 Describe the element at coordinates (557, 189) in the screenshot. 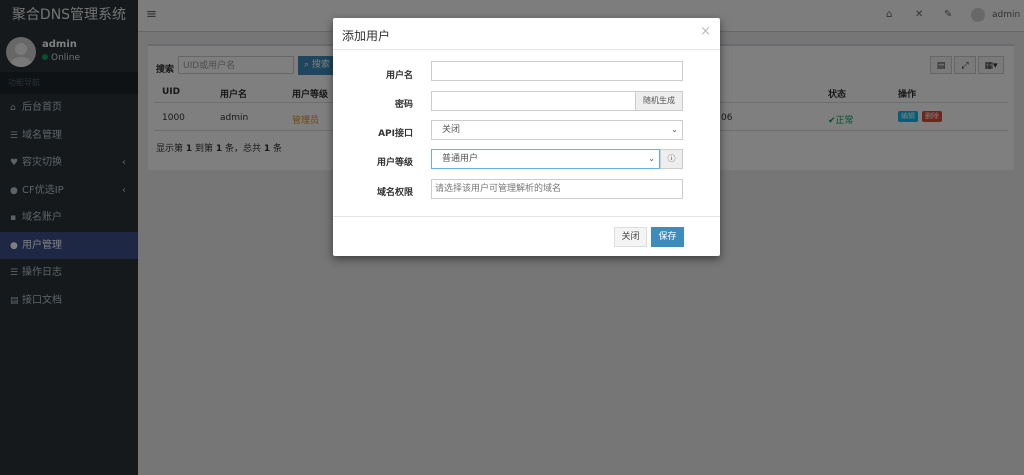

I see `domains-field: 请选择该用户可管理解析的域名` at that location.